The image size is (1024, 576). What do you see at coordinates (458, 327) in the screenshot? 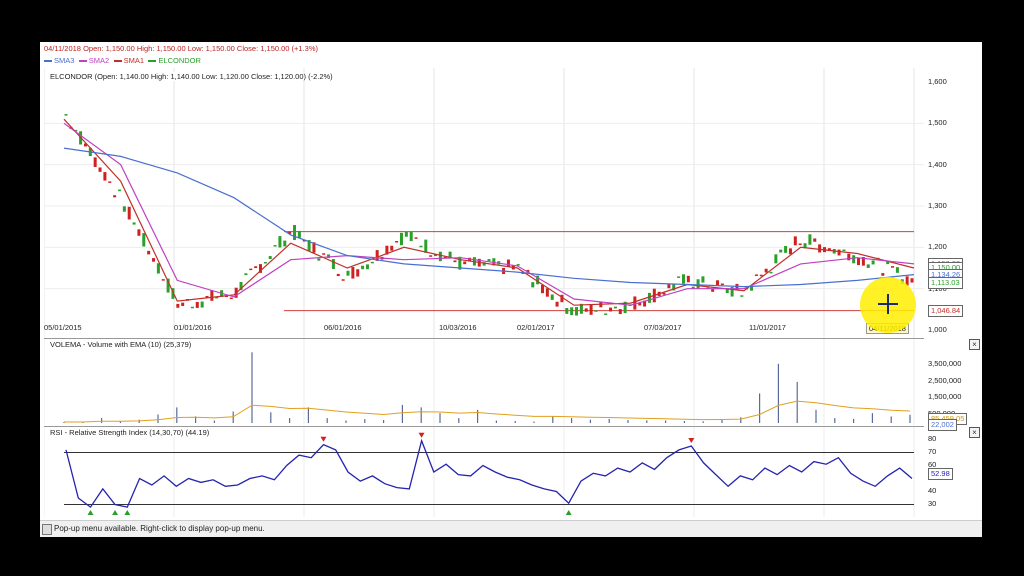
I see `price-x-tick-3: 10/03/2016` at bounding box center [458, 327].